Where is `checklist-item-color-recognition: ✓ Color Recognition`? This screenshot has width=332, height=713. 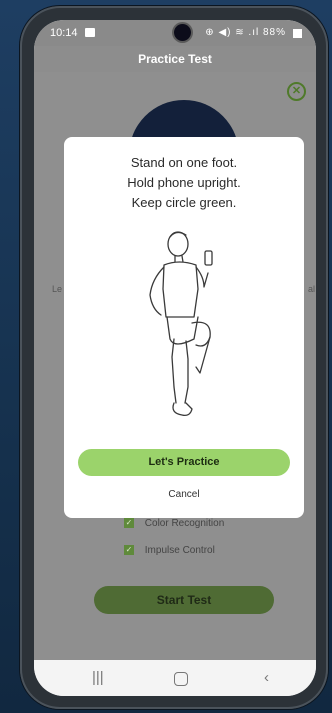 checklist-item-color-recognition: ✓ Color Recognition is located at coordinates (174, 523).